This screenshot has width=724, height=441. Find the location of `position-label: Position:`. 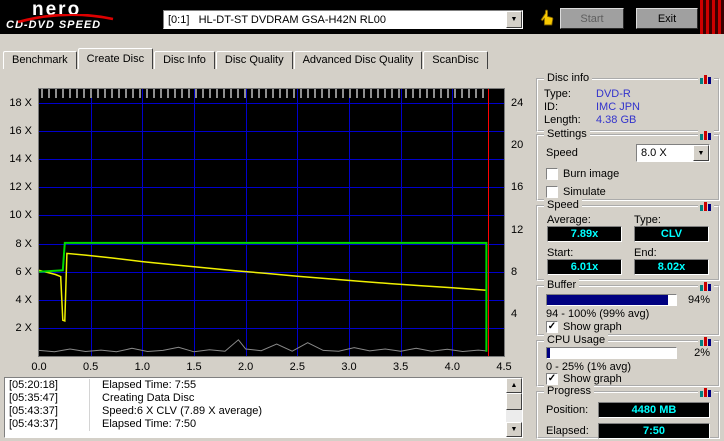

position-label: Position: is located at coordinates (567, 410).